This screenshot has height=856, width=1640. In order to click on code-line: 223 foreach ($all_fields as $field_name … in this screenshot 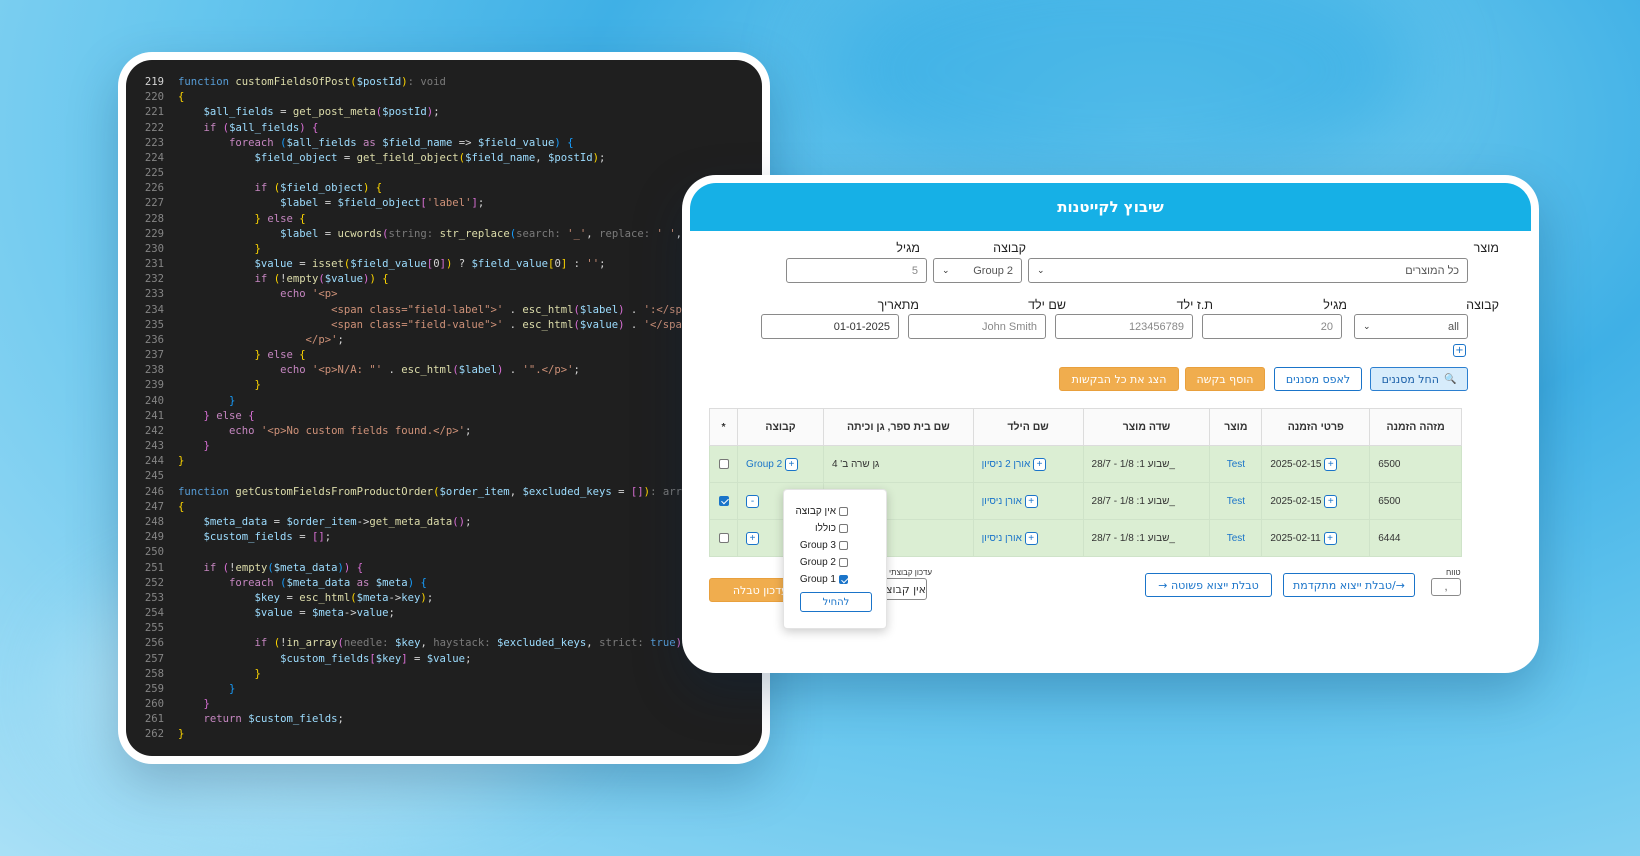, I will do `click(444, 143)`.